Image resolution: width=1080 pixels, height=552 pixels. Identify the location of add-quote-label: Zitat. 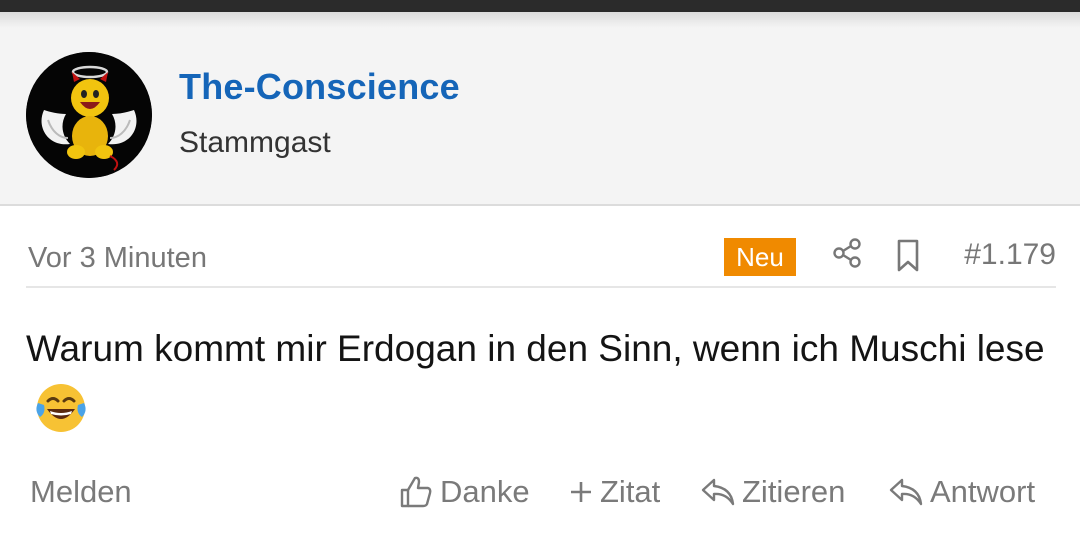
(630, 491).